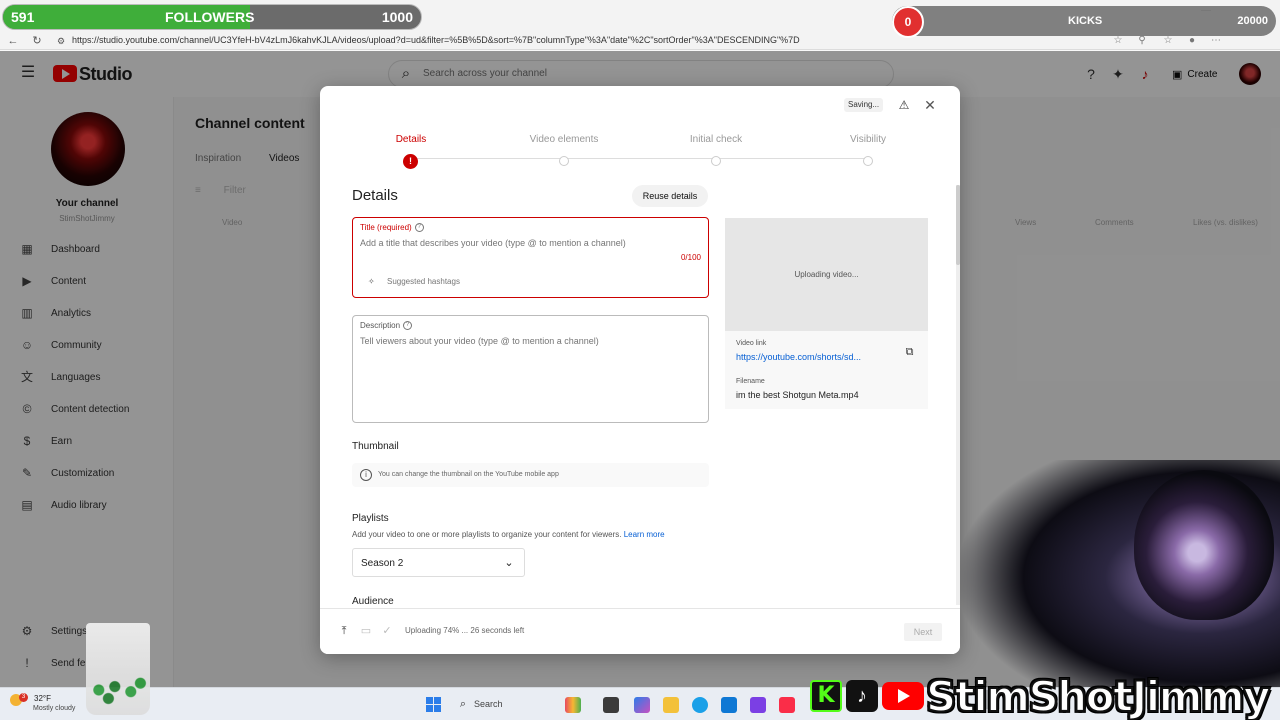 The height and width of the screenshot is (720, 1280). What do you see at coordinates (1216, 41) in the screenshot?
I see `more-icon: ⋯` at bounding box center [1216, 41].